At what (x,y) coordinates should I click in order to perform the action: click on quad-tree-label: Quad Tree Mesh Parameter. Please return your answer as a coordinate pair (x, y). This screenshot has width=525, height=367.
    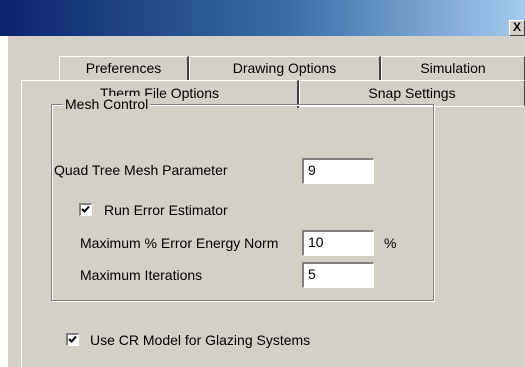
    Looking at the image, I should click on (141, 170).